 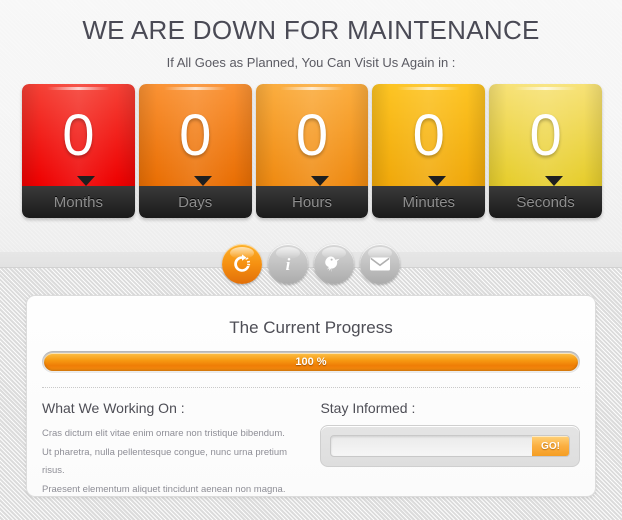 I want to click on envelope-button, so click(x=380, y=264).